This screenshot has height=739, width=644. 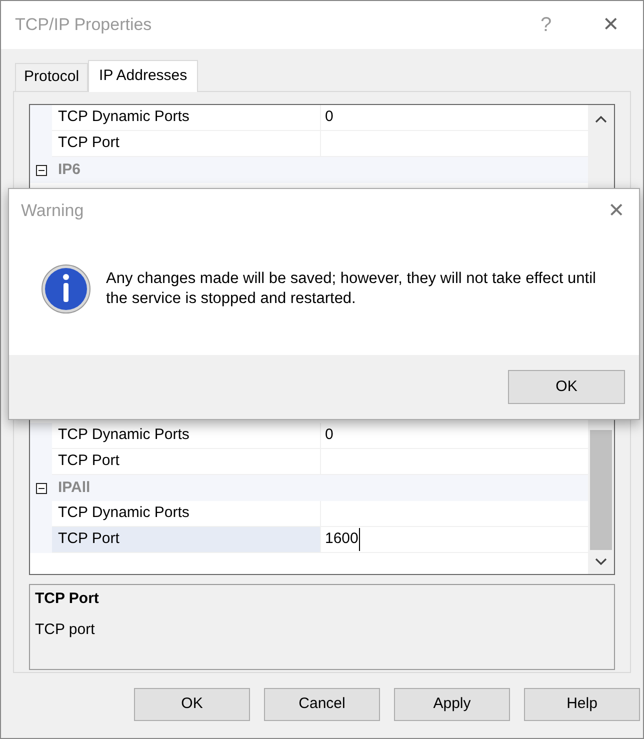 I want to click on description-title: TCP Port, so click(x=67, y=599).